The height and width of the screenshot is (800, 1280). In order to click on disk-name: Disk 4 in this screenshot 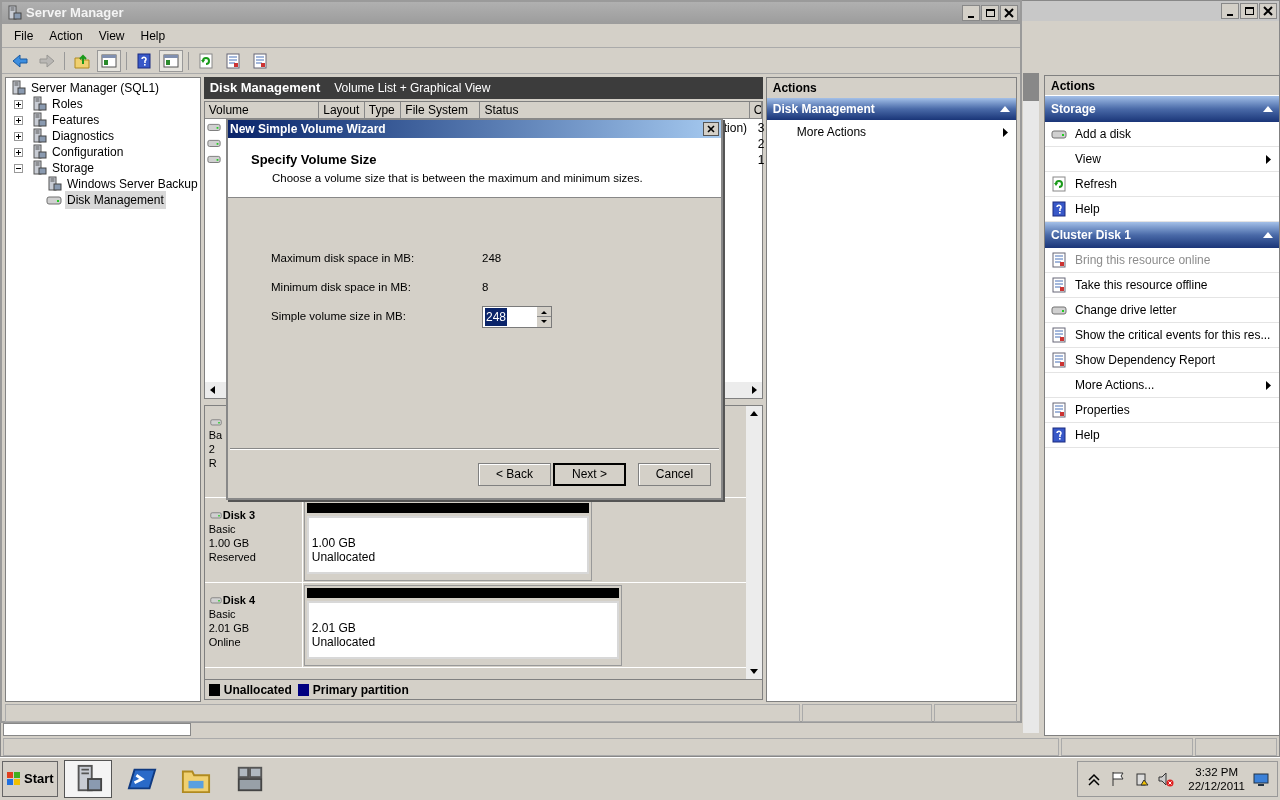, I will do `click(239, 600)`.